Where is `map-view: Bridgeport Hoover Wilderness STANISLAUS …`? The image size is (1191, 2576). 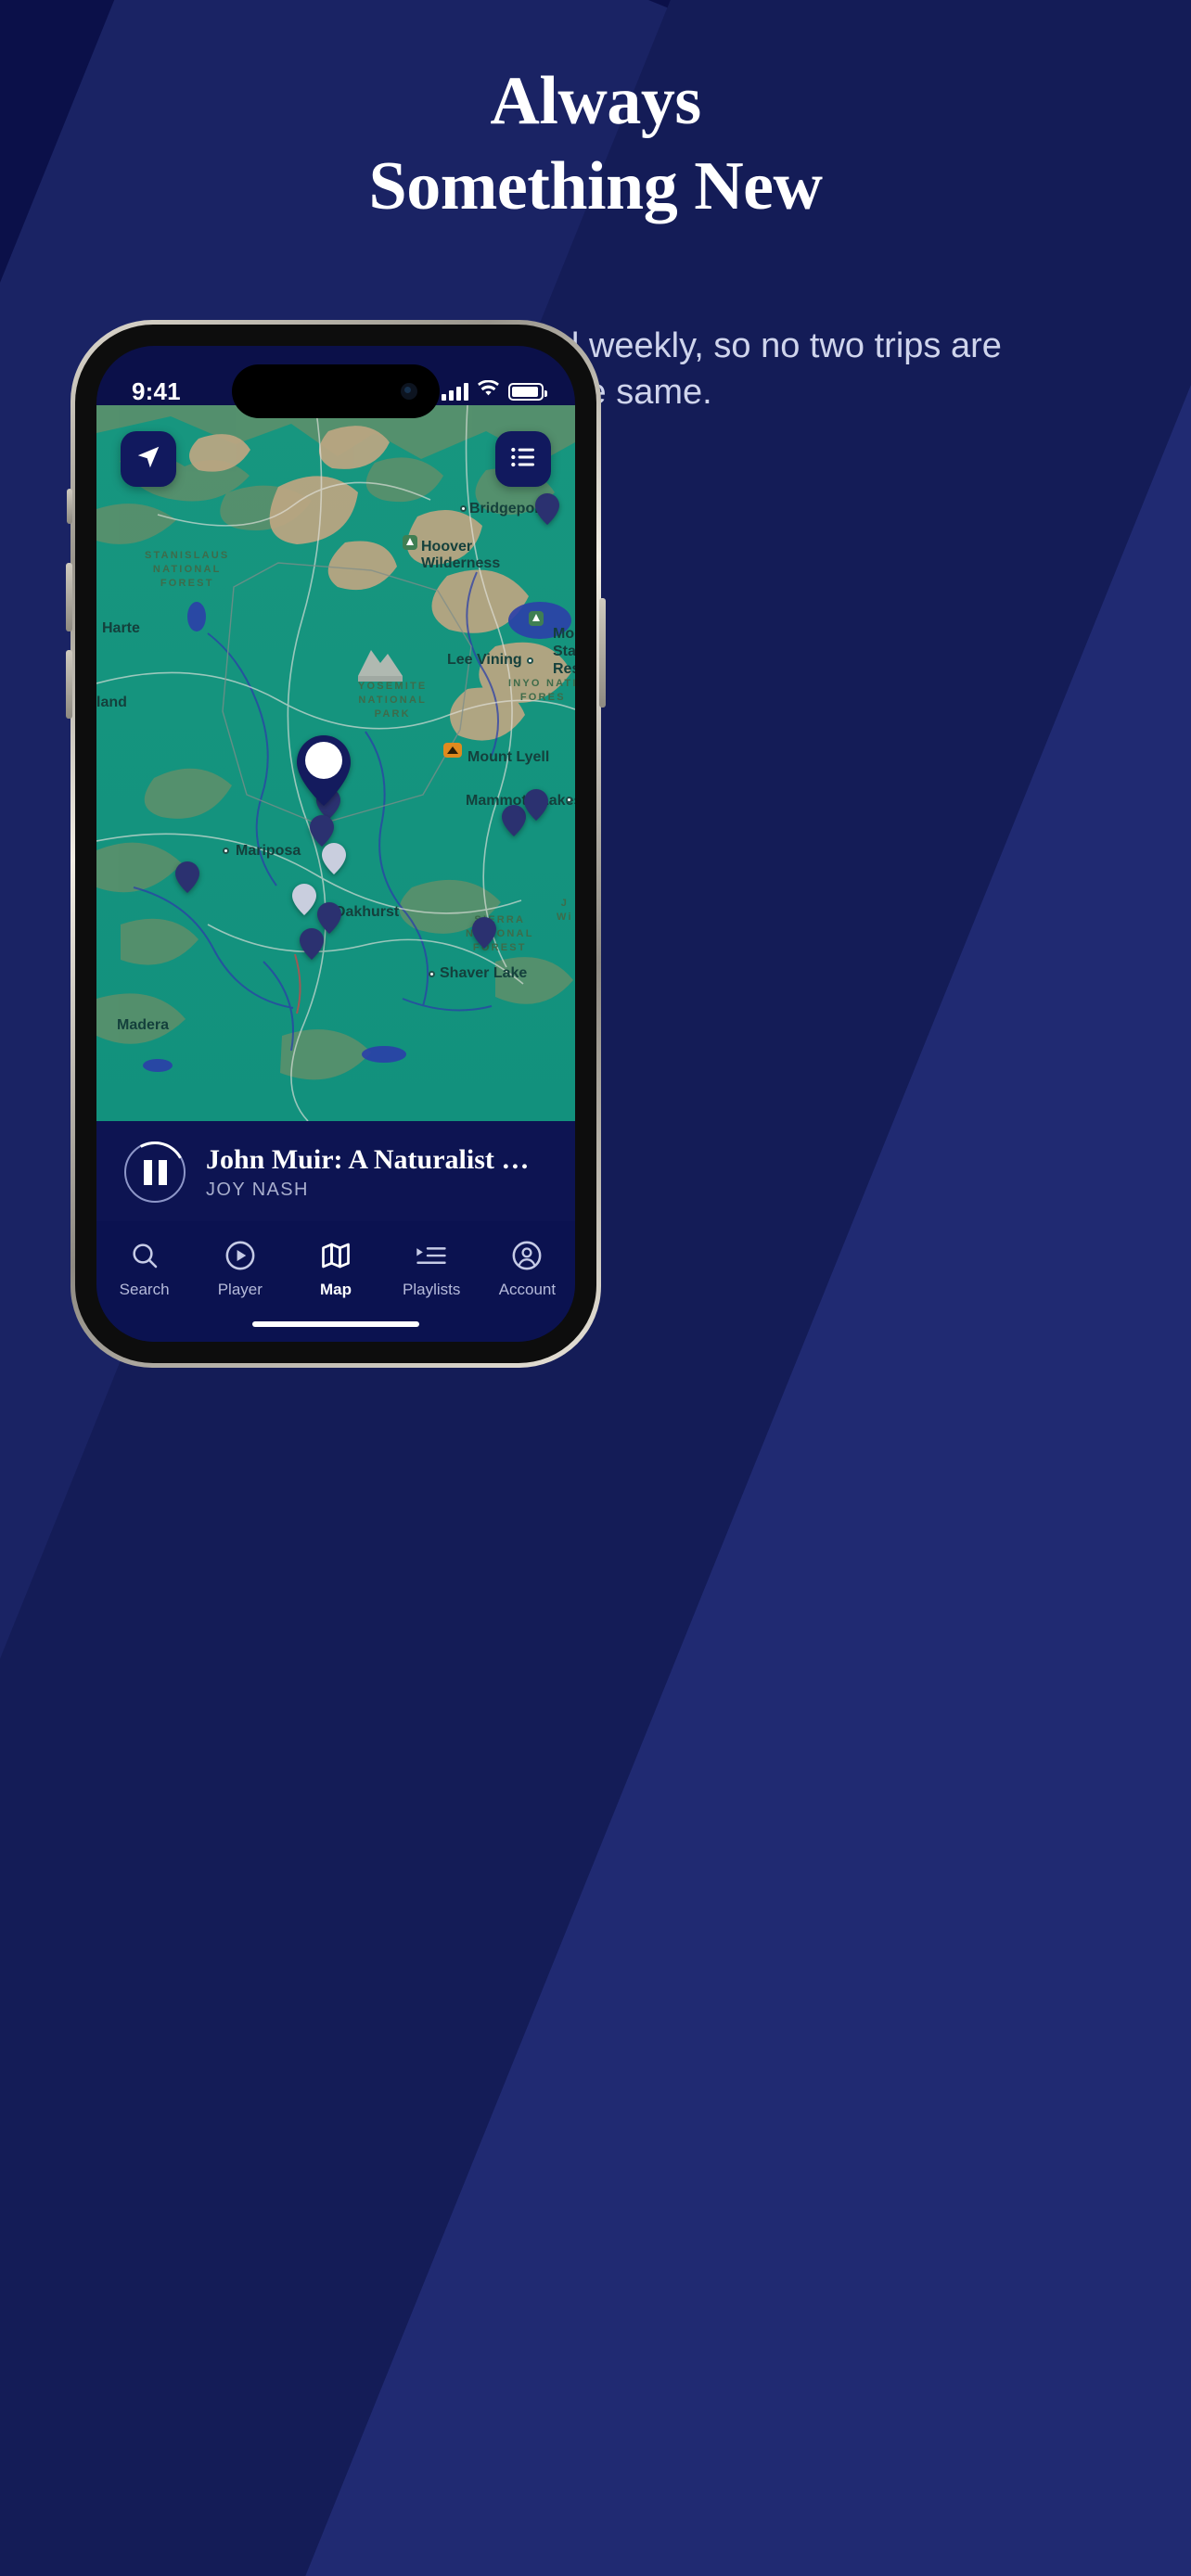 map-view: Bridgeport Hoover Wilderness STANISLAUS … is located at coordinates (335, 763).